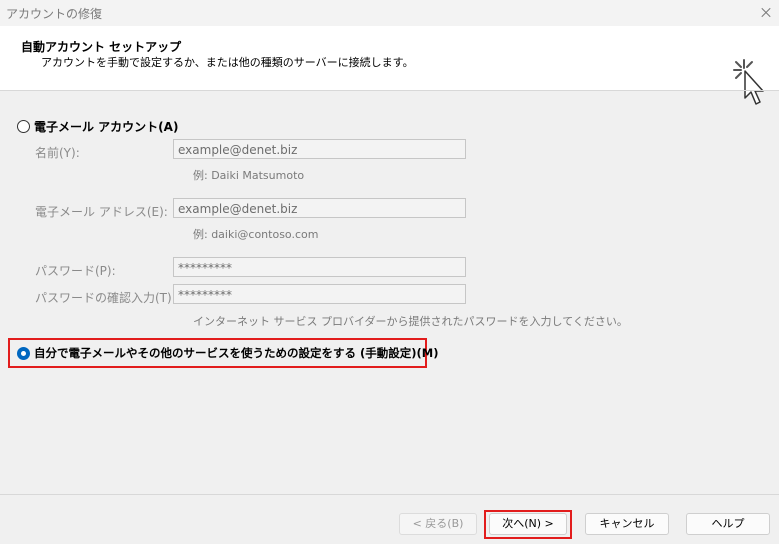 This screenshot has height=544, width=779. Describe the element at coordinates (728, 524) in the screenshot. I see `help-button: ヘルプ` at that location.